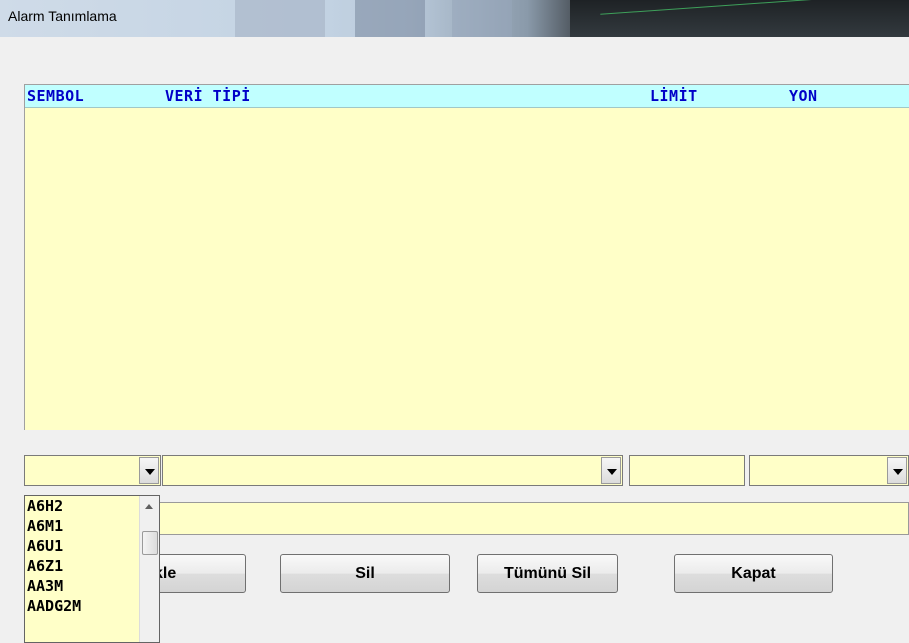 The width and height of the screenshot is (909, 643). I want to click on window-title: Alarm Tanımlama, so click(62, 16).